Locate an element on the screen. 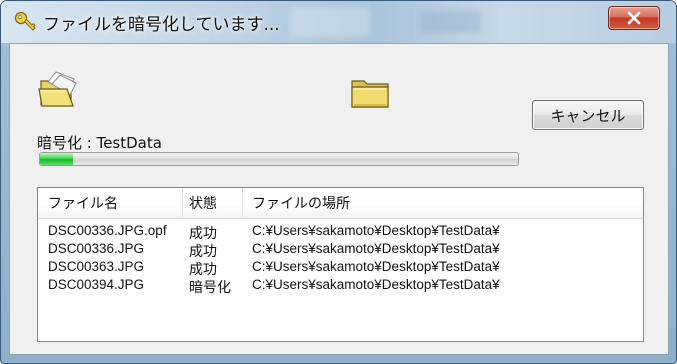  folder-icon is located at coordinates (370, 94).